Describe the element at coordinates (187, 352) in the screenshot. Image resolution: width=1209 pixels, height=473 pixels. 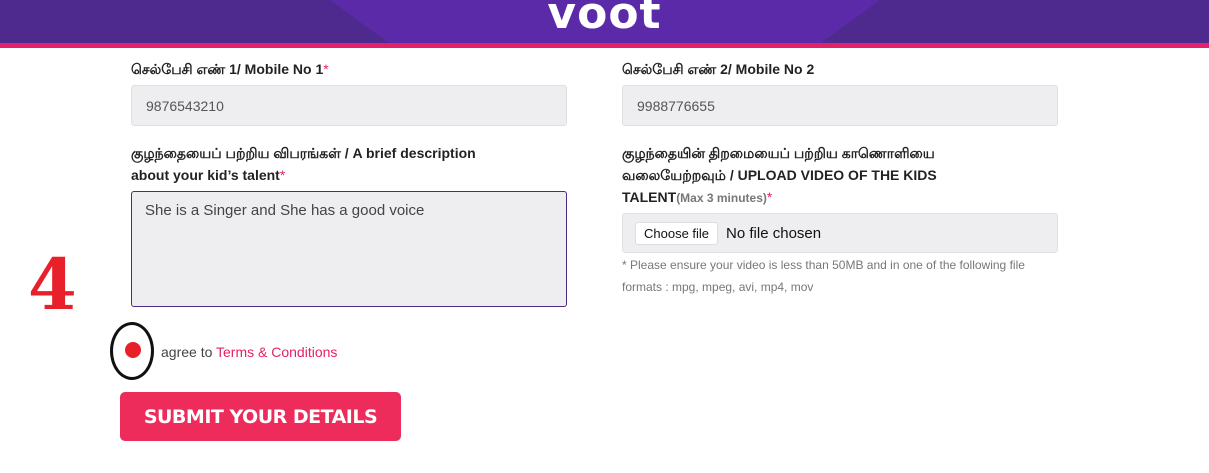
I see `terms-prefix: agree to` at that location.